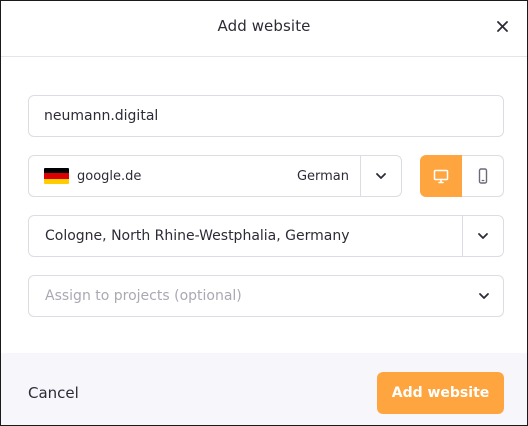 Image resolution: width=528 pixels, height=426 pixels. I want to click on germany-flag-icon, so click(56, 176).